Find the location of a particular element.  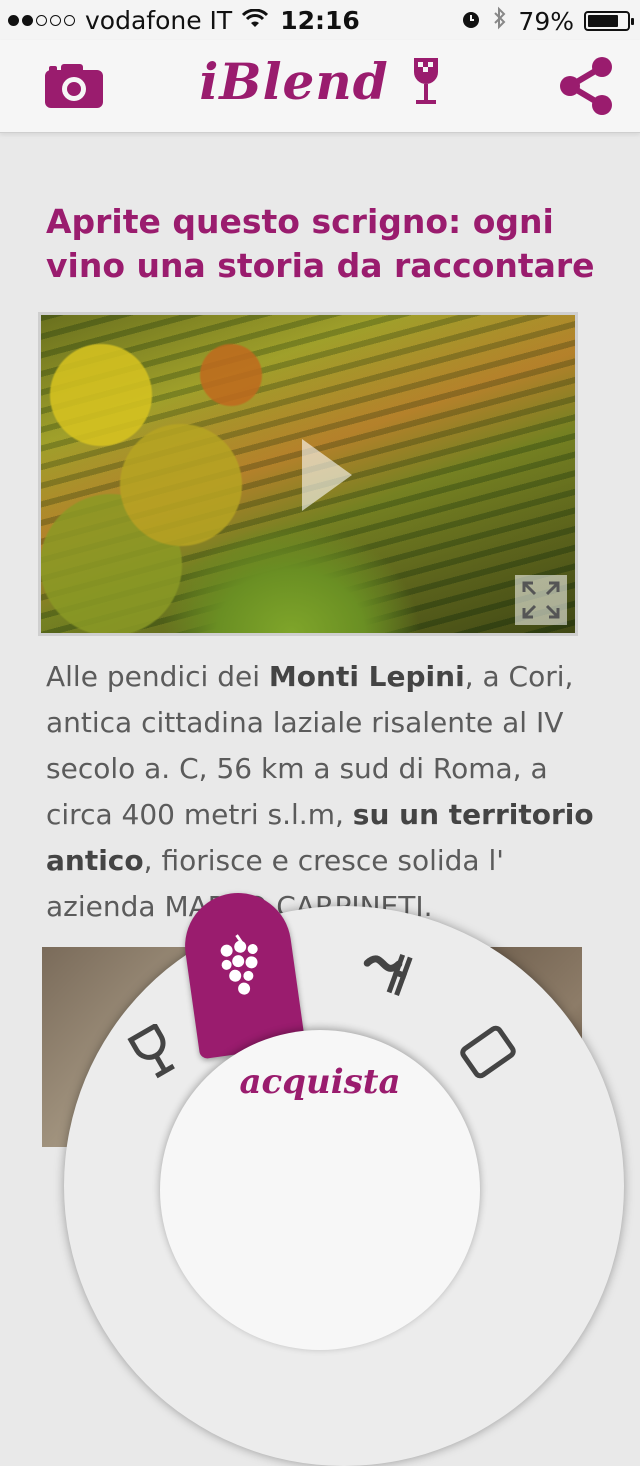

play-icon is located at coordinates (326, 475).